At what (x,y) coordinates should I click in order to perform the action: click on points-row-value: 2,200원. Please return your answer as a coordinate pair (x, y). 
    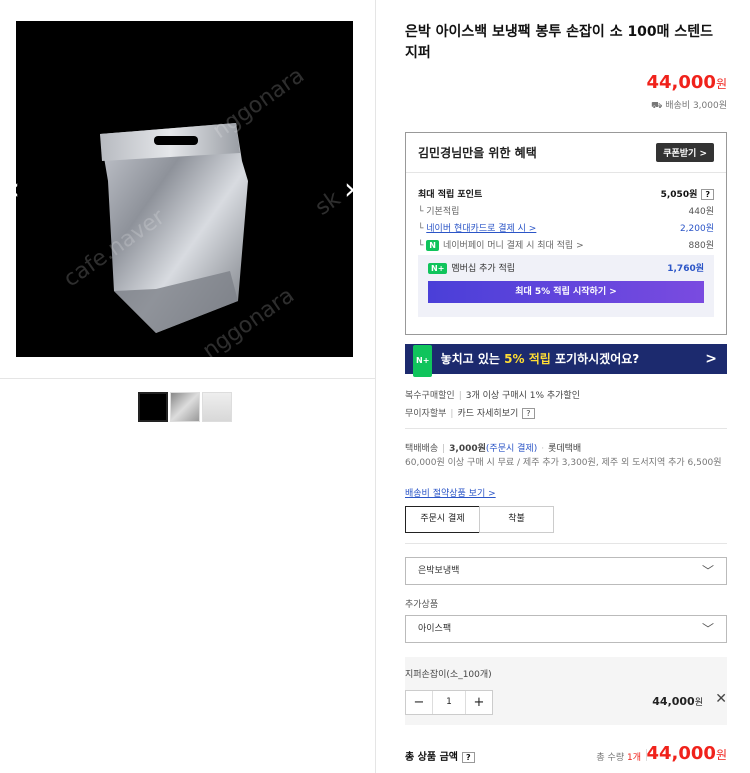
    Looking at the image, I should click on (696, 229).